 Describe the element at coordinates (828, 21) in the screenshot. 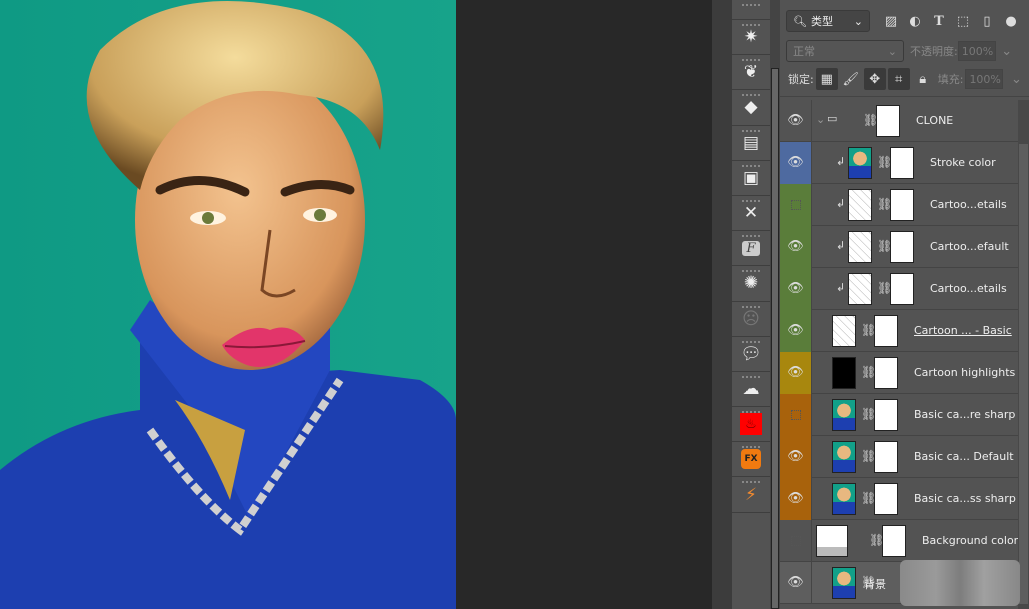

I see `layer-filter-select: 🔍︎ 类型 ⌄` at that location.